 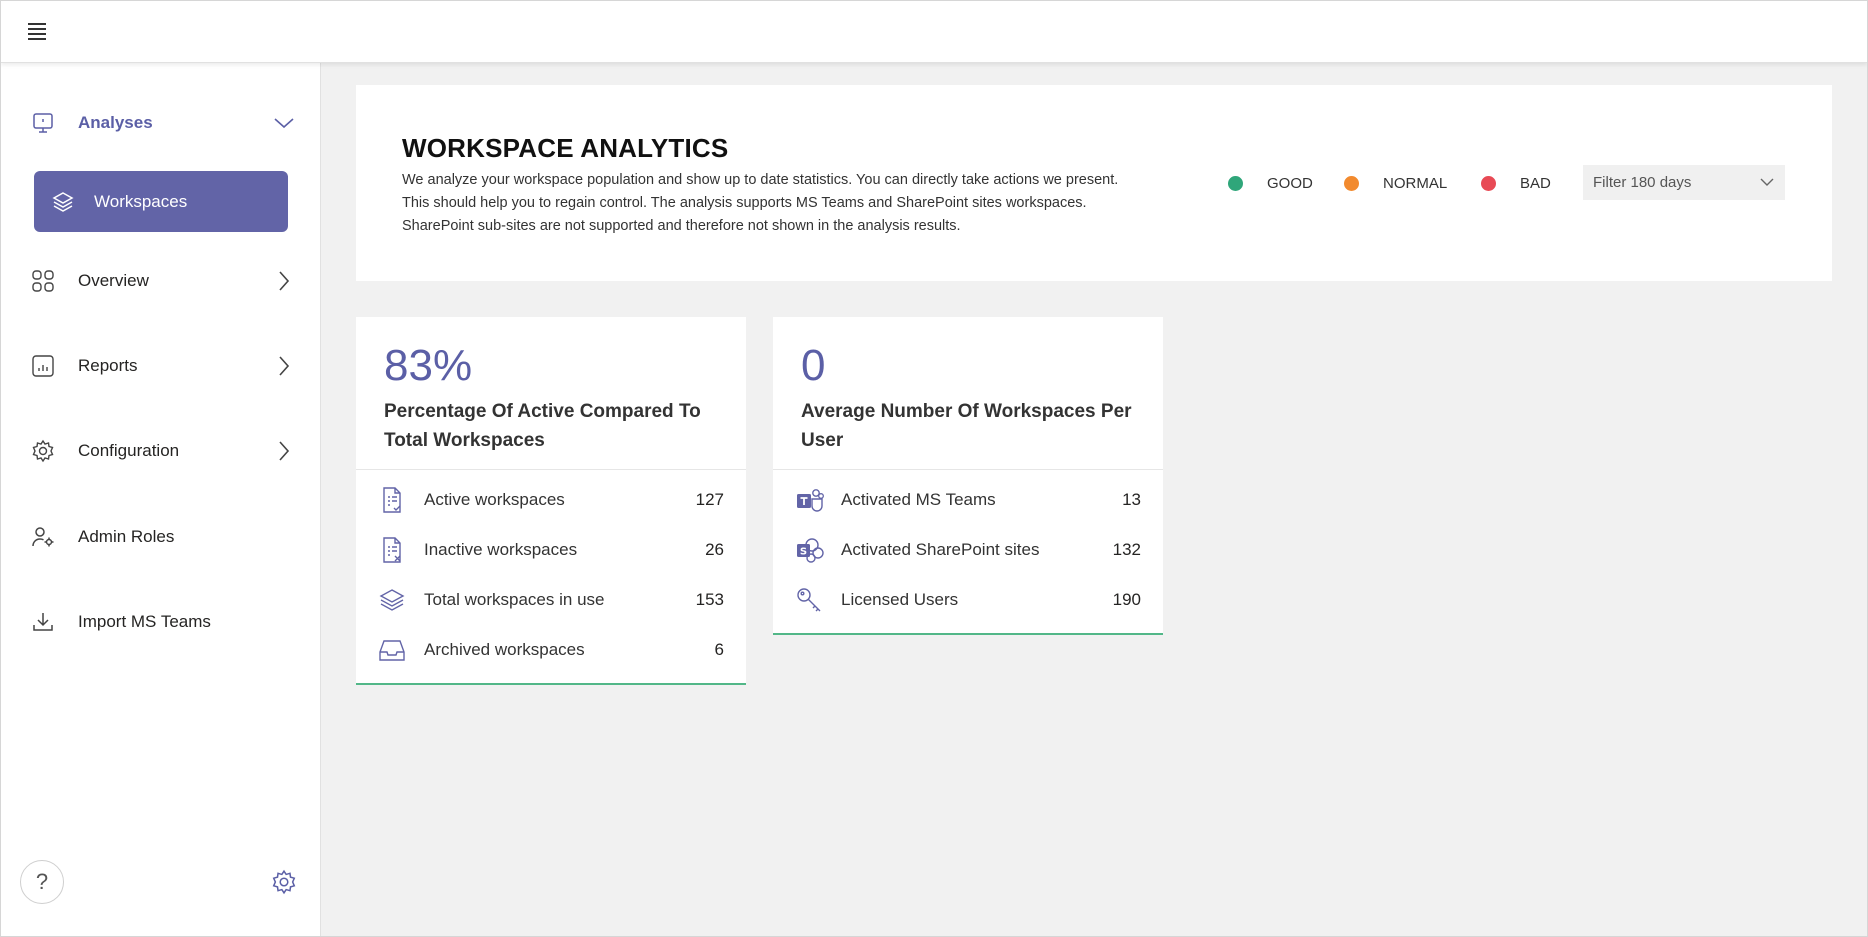 I want to click on status-dot-good, so click(x=1235, y=183).